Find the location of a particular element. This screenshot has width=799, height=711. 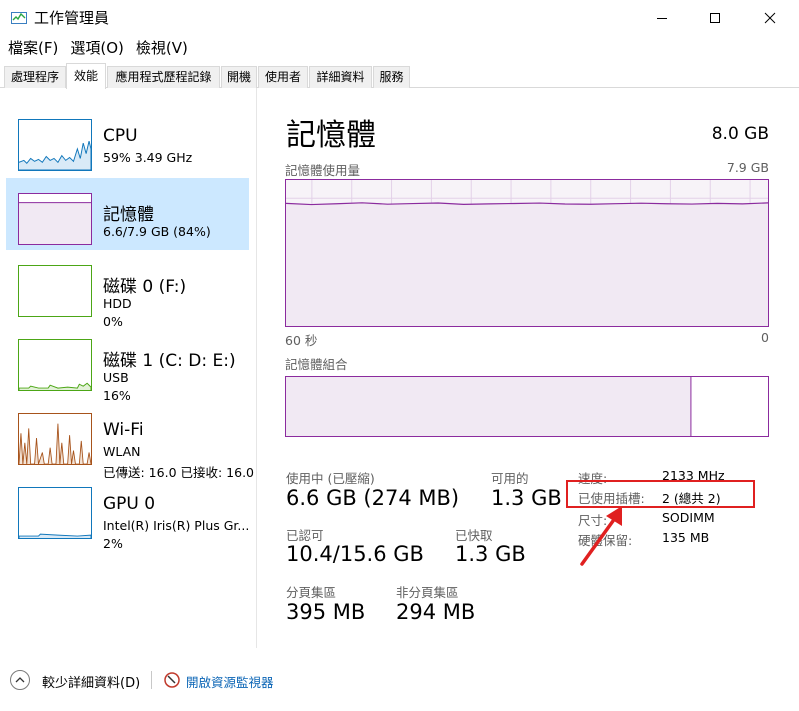

sidebar-item-gpu: GPU 0 Intel(R) Iris(R) Plus Gr... 2% is located at coordinates (128, 511).